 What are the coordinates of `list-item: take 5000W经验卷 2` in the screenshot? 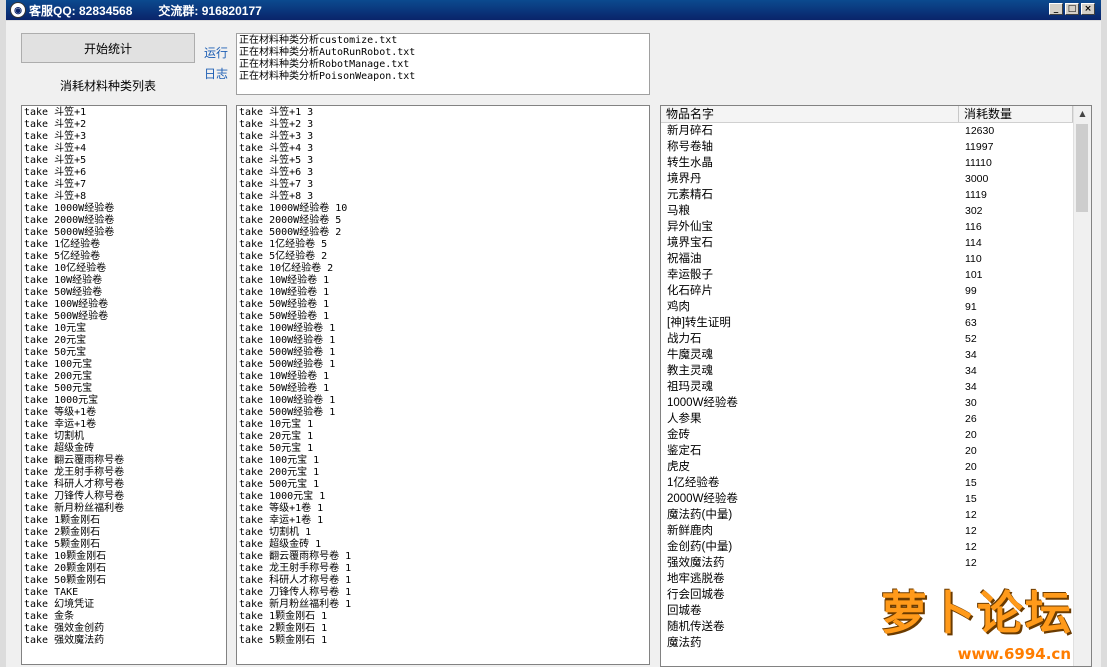 It's located at (443, 233).